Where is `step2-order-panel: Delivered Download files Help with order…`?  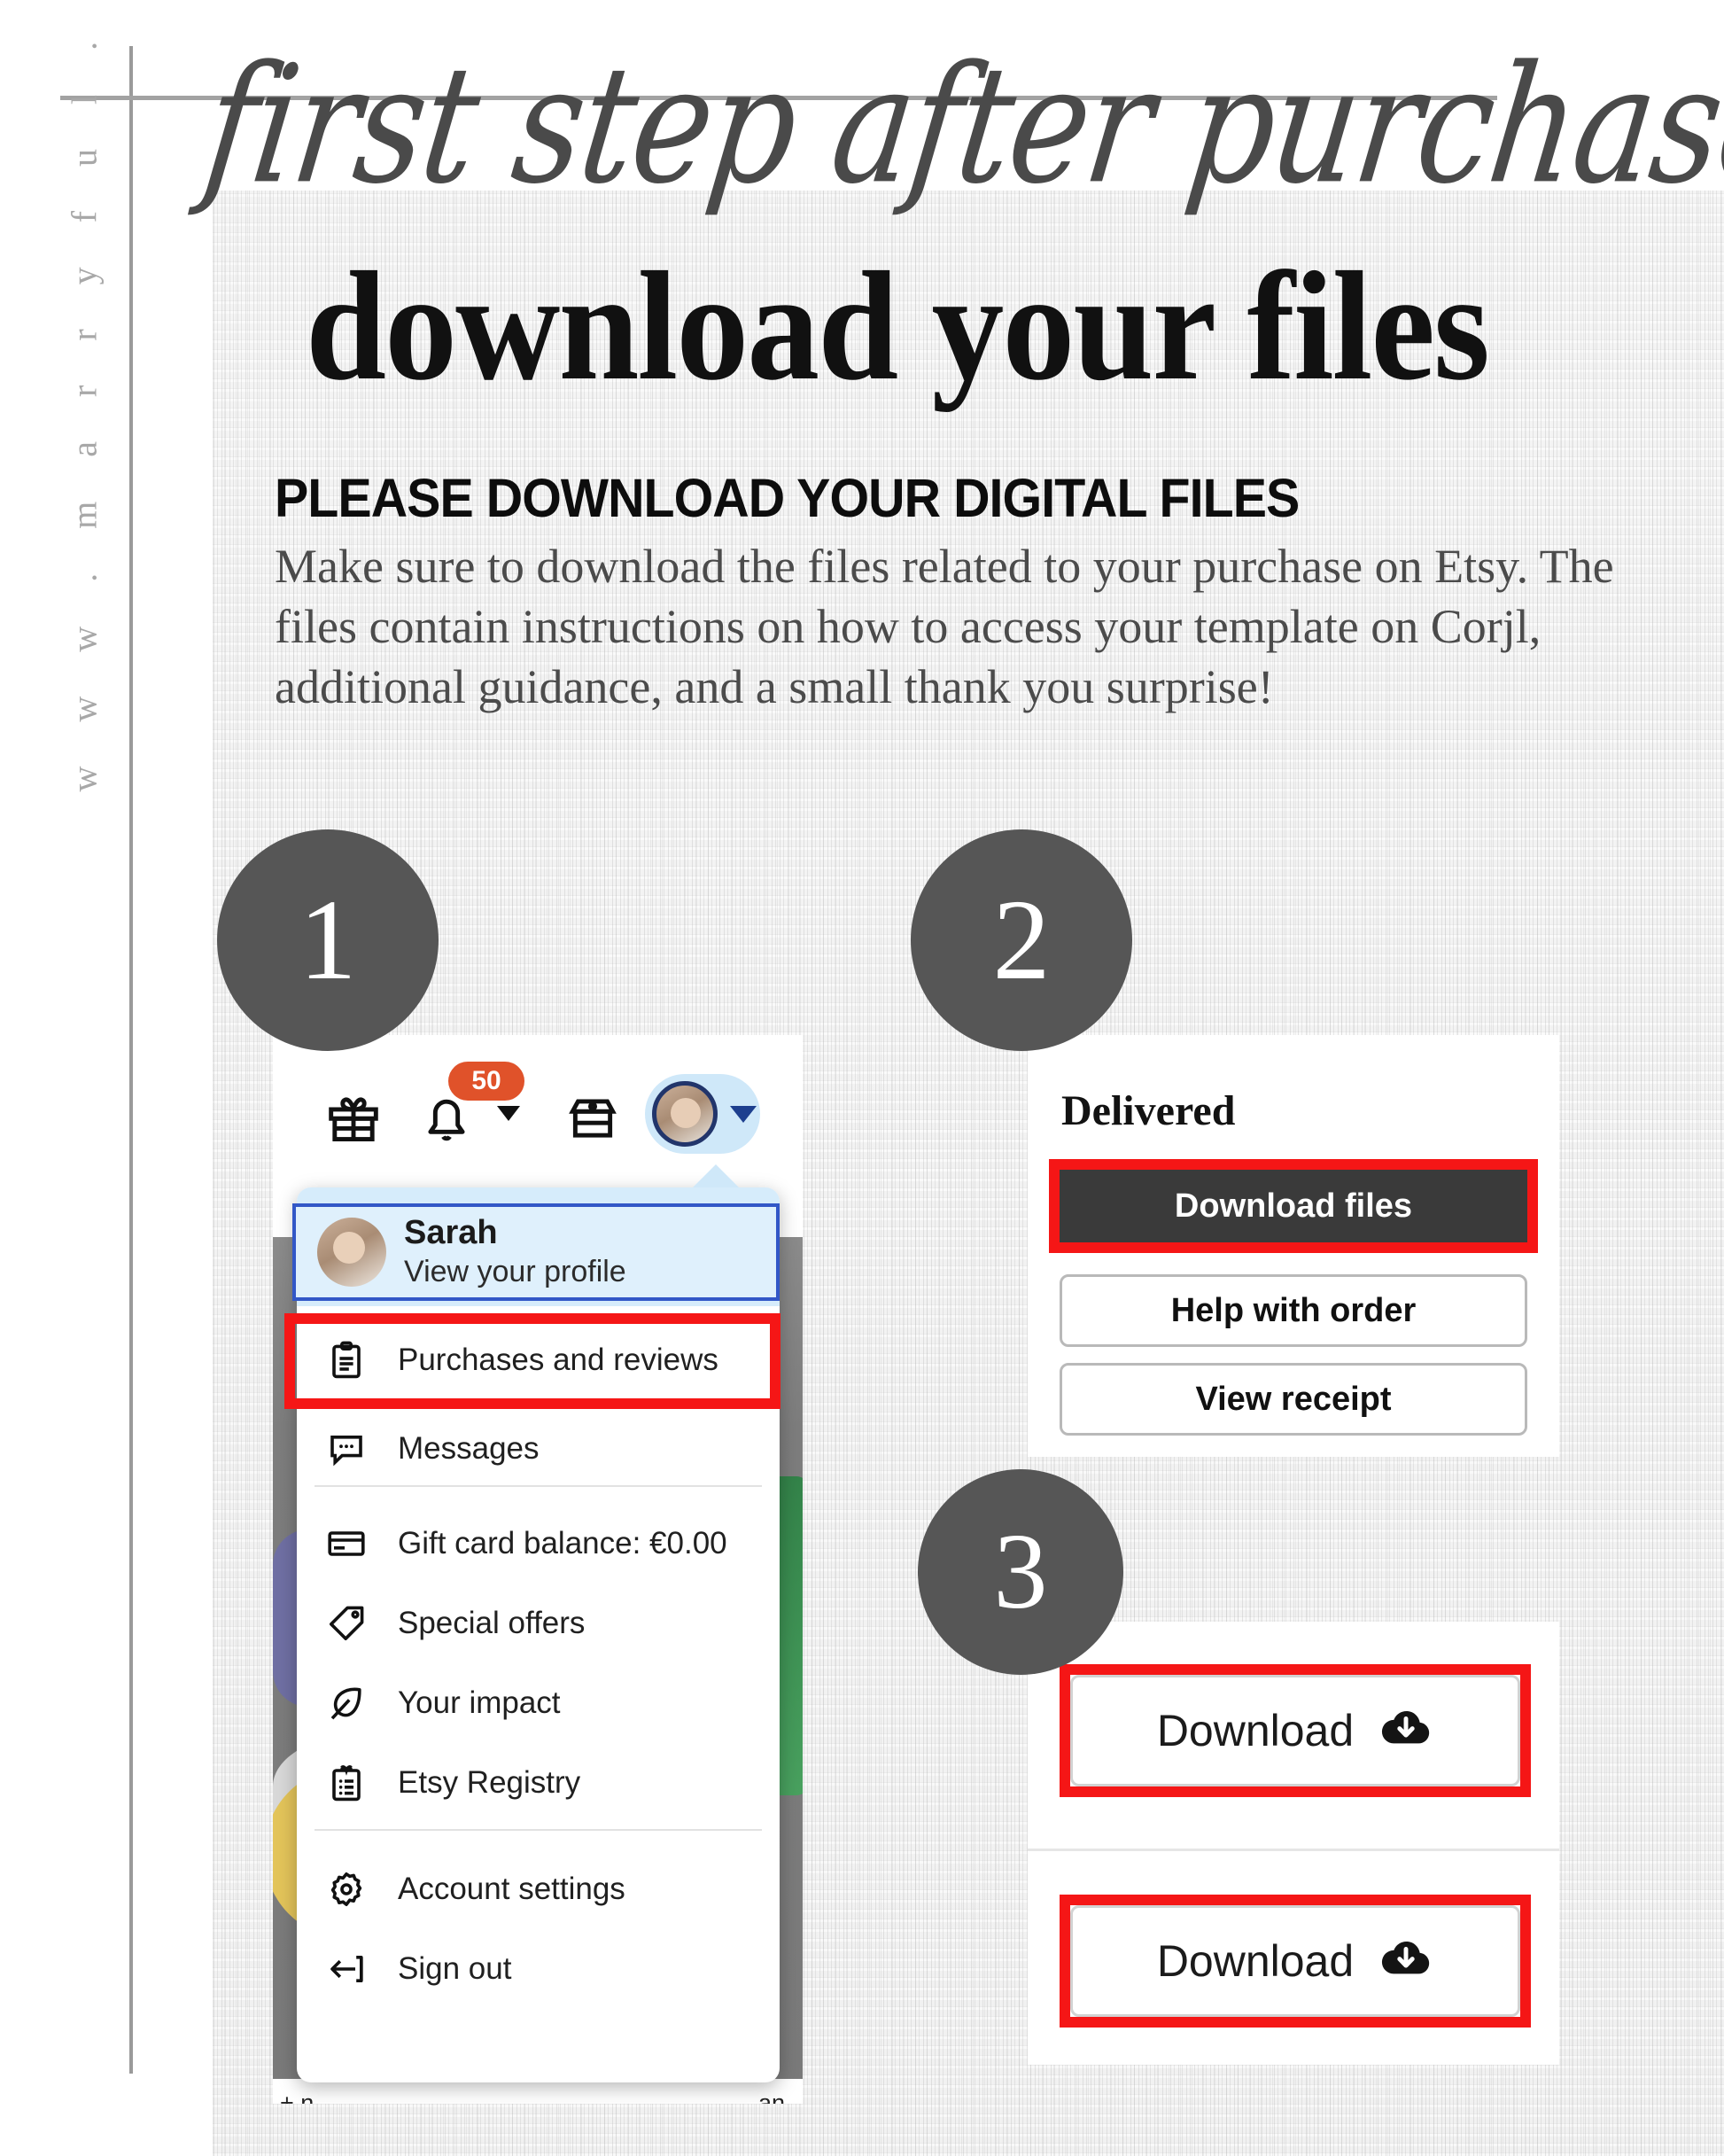 step2-order-panel: Delivered Download files Help with order… is located at coordinates (1293, 1246).